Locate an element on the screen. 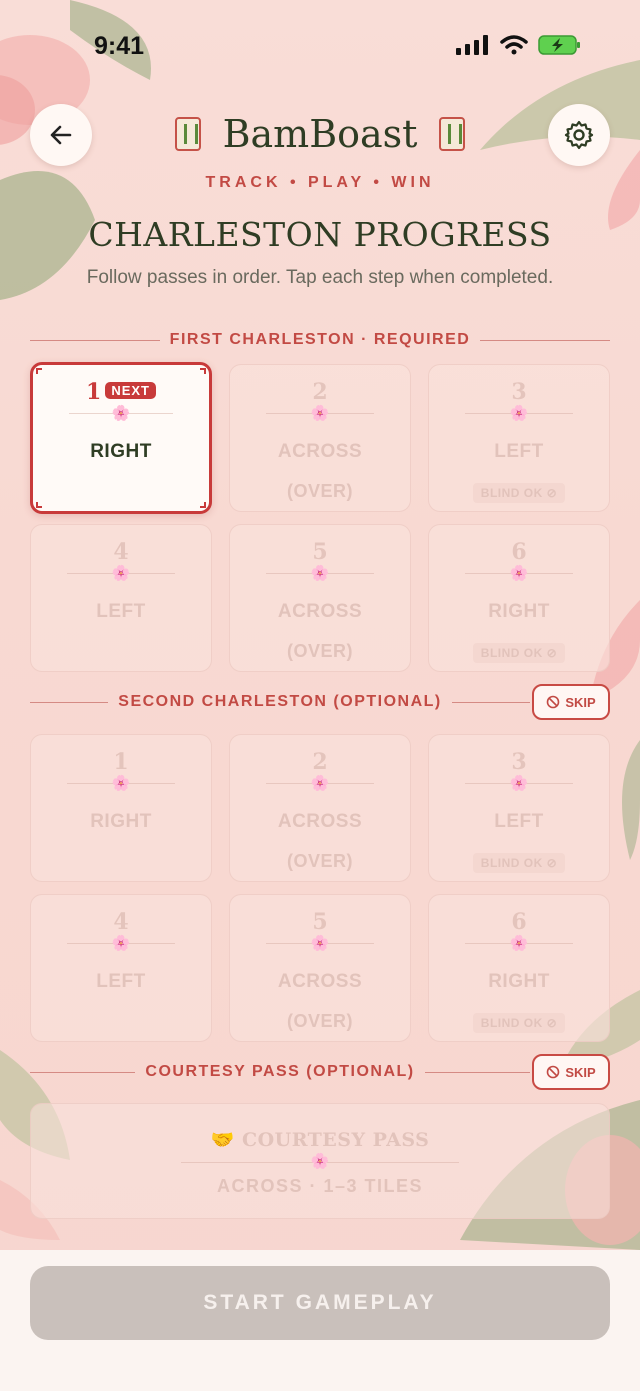  section-header-courtesy: COURTESY PASS (OPTIONAL) is located at coordinates (280, 1072).